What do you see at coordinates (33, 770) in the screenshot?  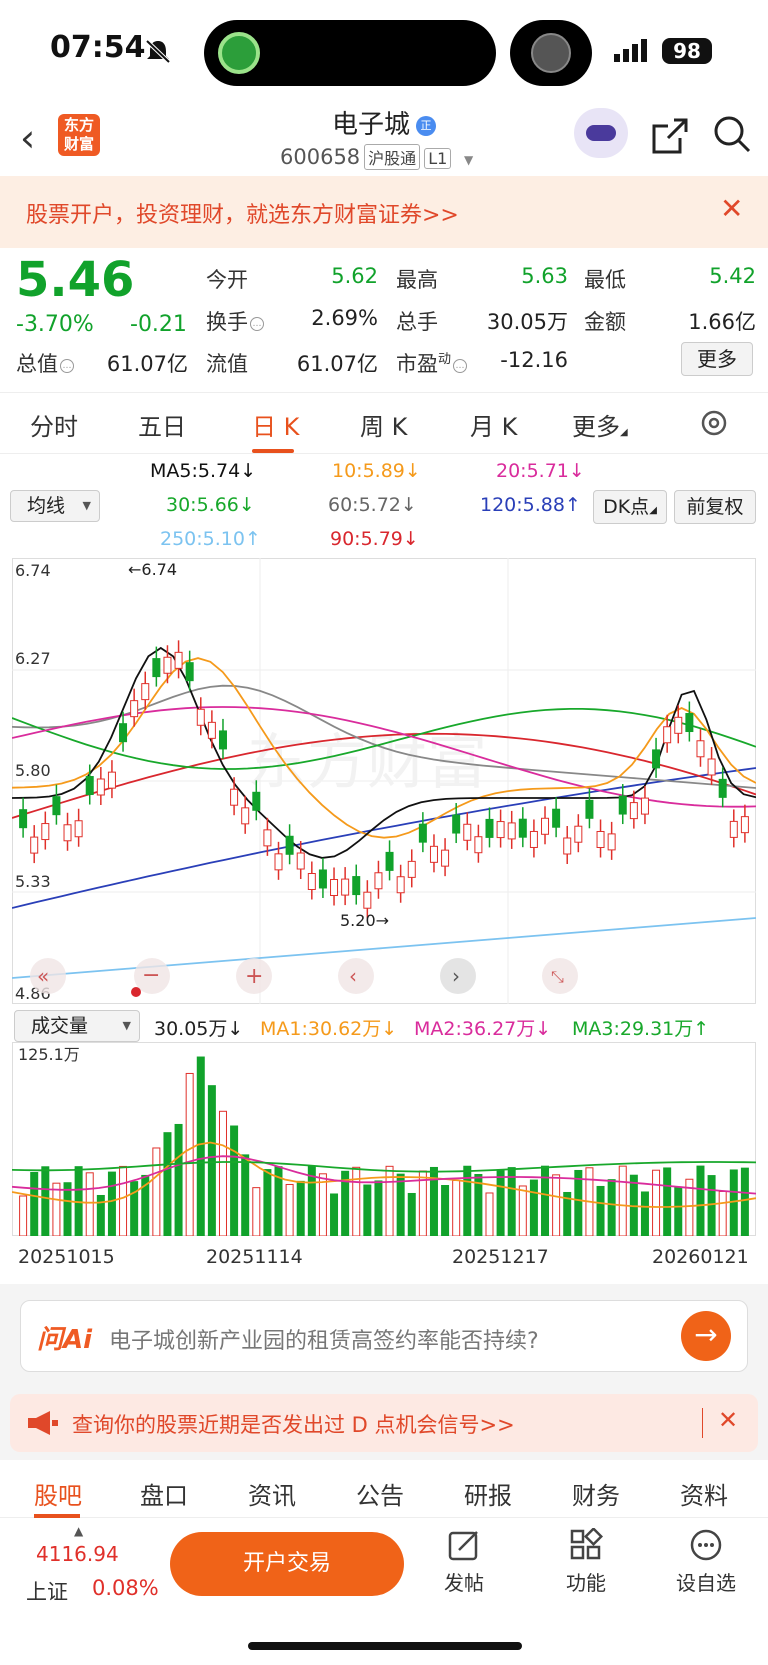 I see `y-label-3: 5.80` at bounding box center [33, 770].